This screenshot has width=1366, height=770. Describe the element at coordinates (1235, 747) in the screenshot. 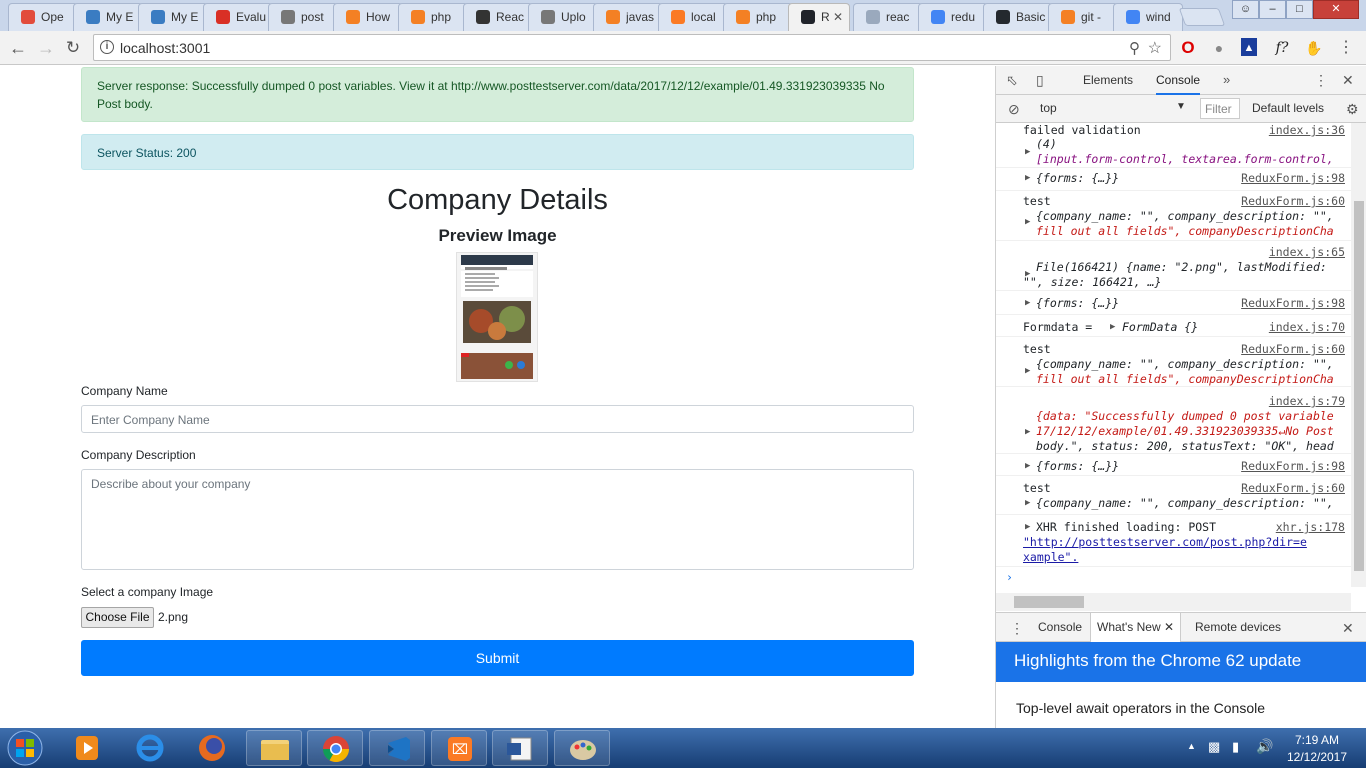

I see `signal-icon: ▮` at that location.